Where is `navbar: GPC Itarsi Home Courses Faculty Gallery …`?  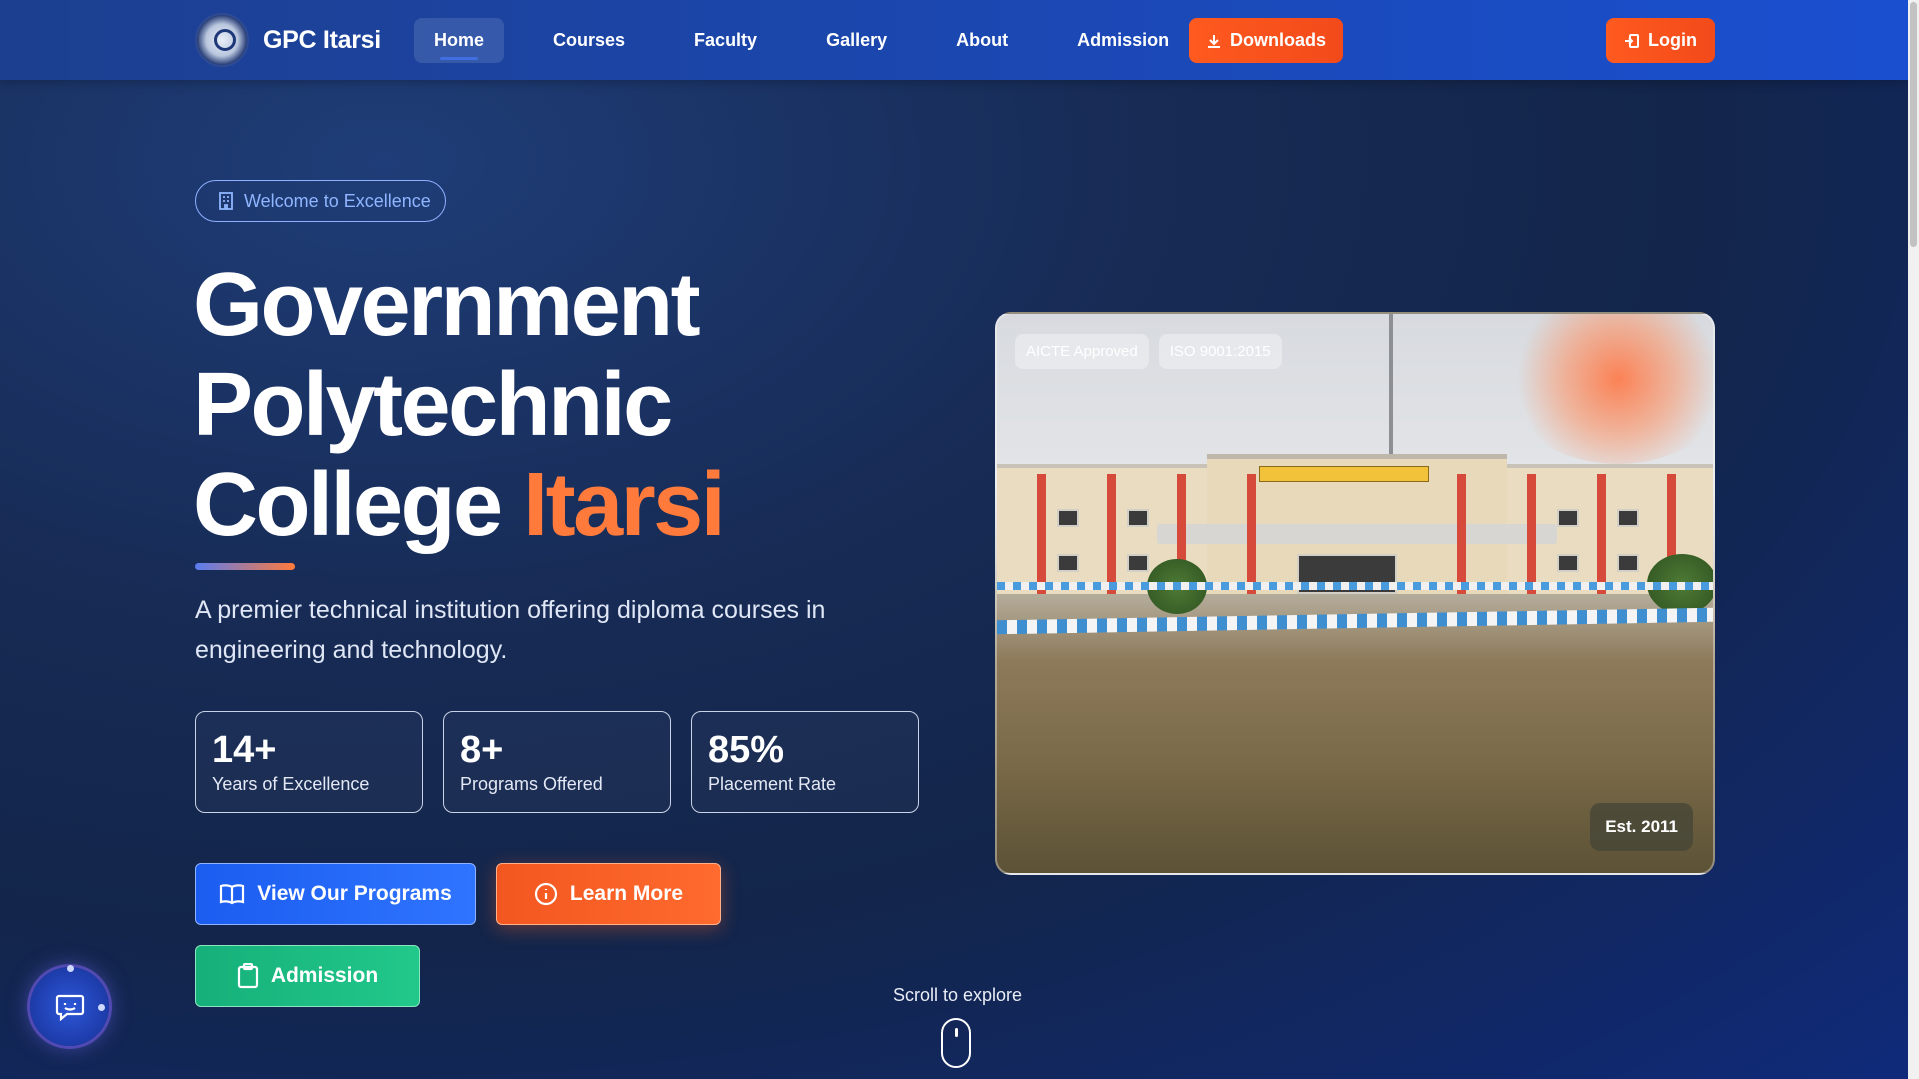
navbar: GPC Itarsi Home Courses Faculty Gallery … is located at coordinates (954, 40).